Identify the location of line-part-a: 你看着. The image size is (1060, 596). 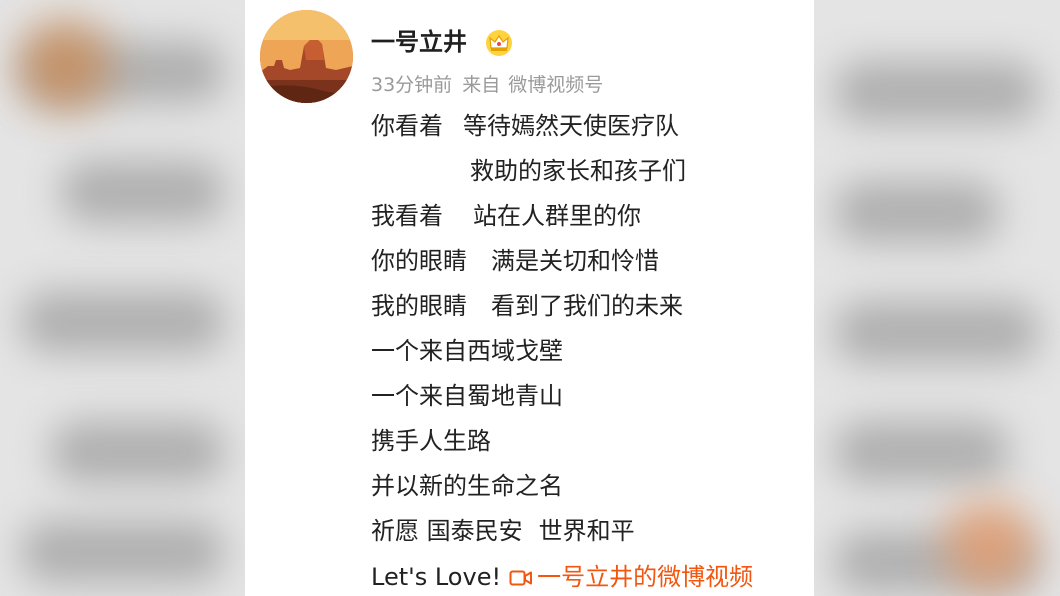
(407, 126).